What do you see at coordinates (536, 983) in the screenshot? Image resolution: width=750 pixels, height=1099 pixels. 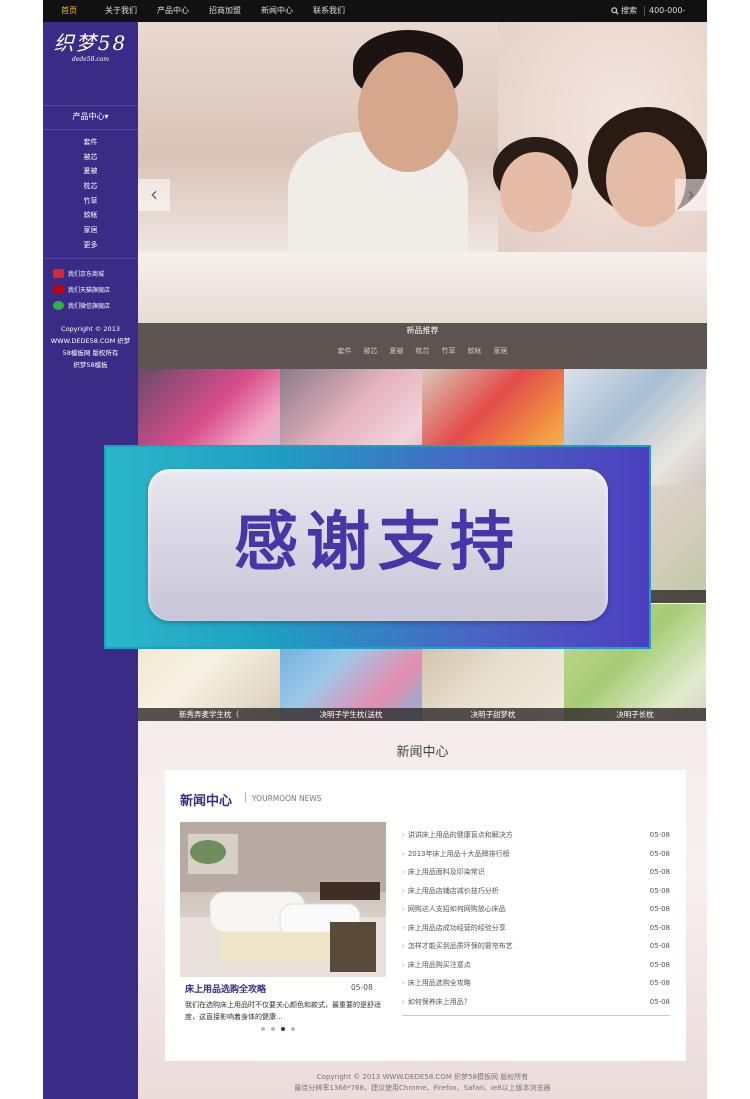 I see `news-list-item: 床上用品选购全攻略 05-08` at bounding box center [536, 983].